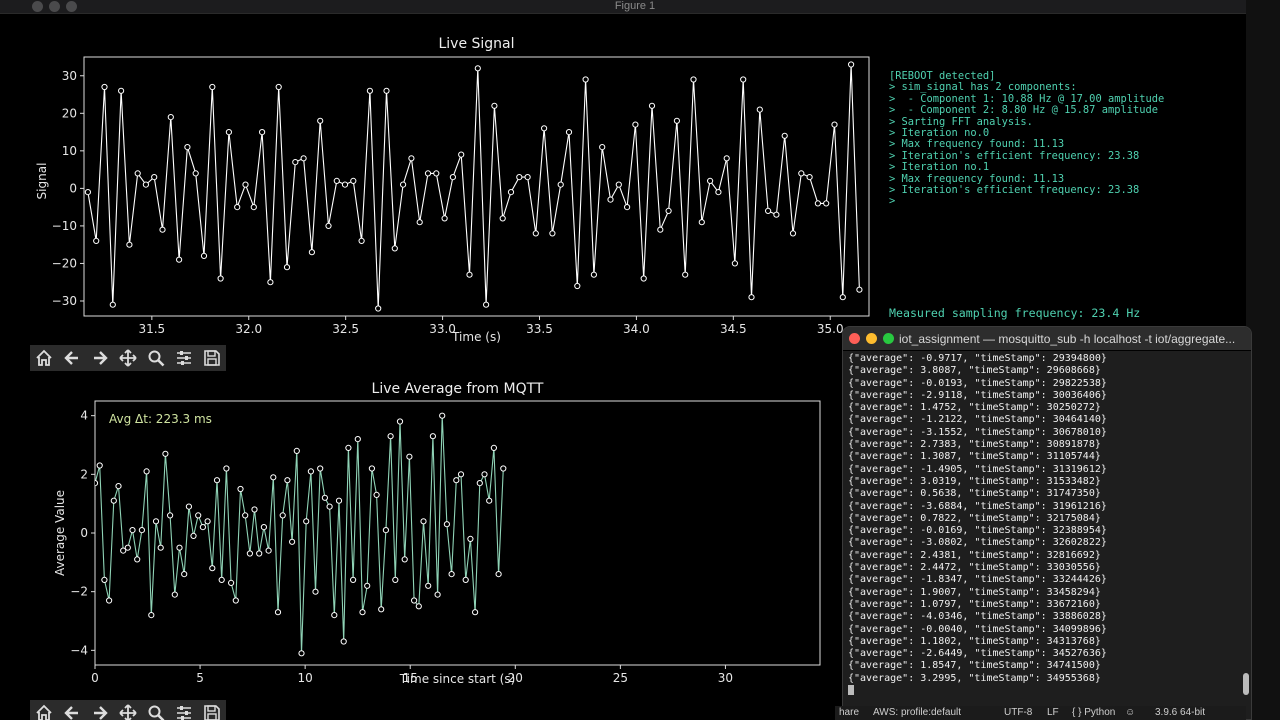 The width and height of the screenshot is (1280, 720). I want to click on y-tick-label: −4, so click(79, 650).